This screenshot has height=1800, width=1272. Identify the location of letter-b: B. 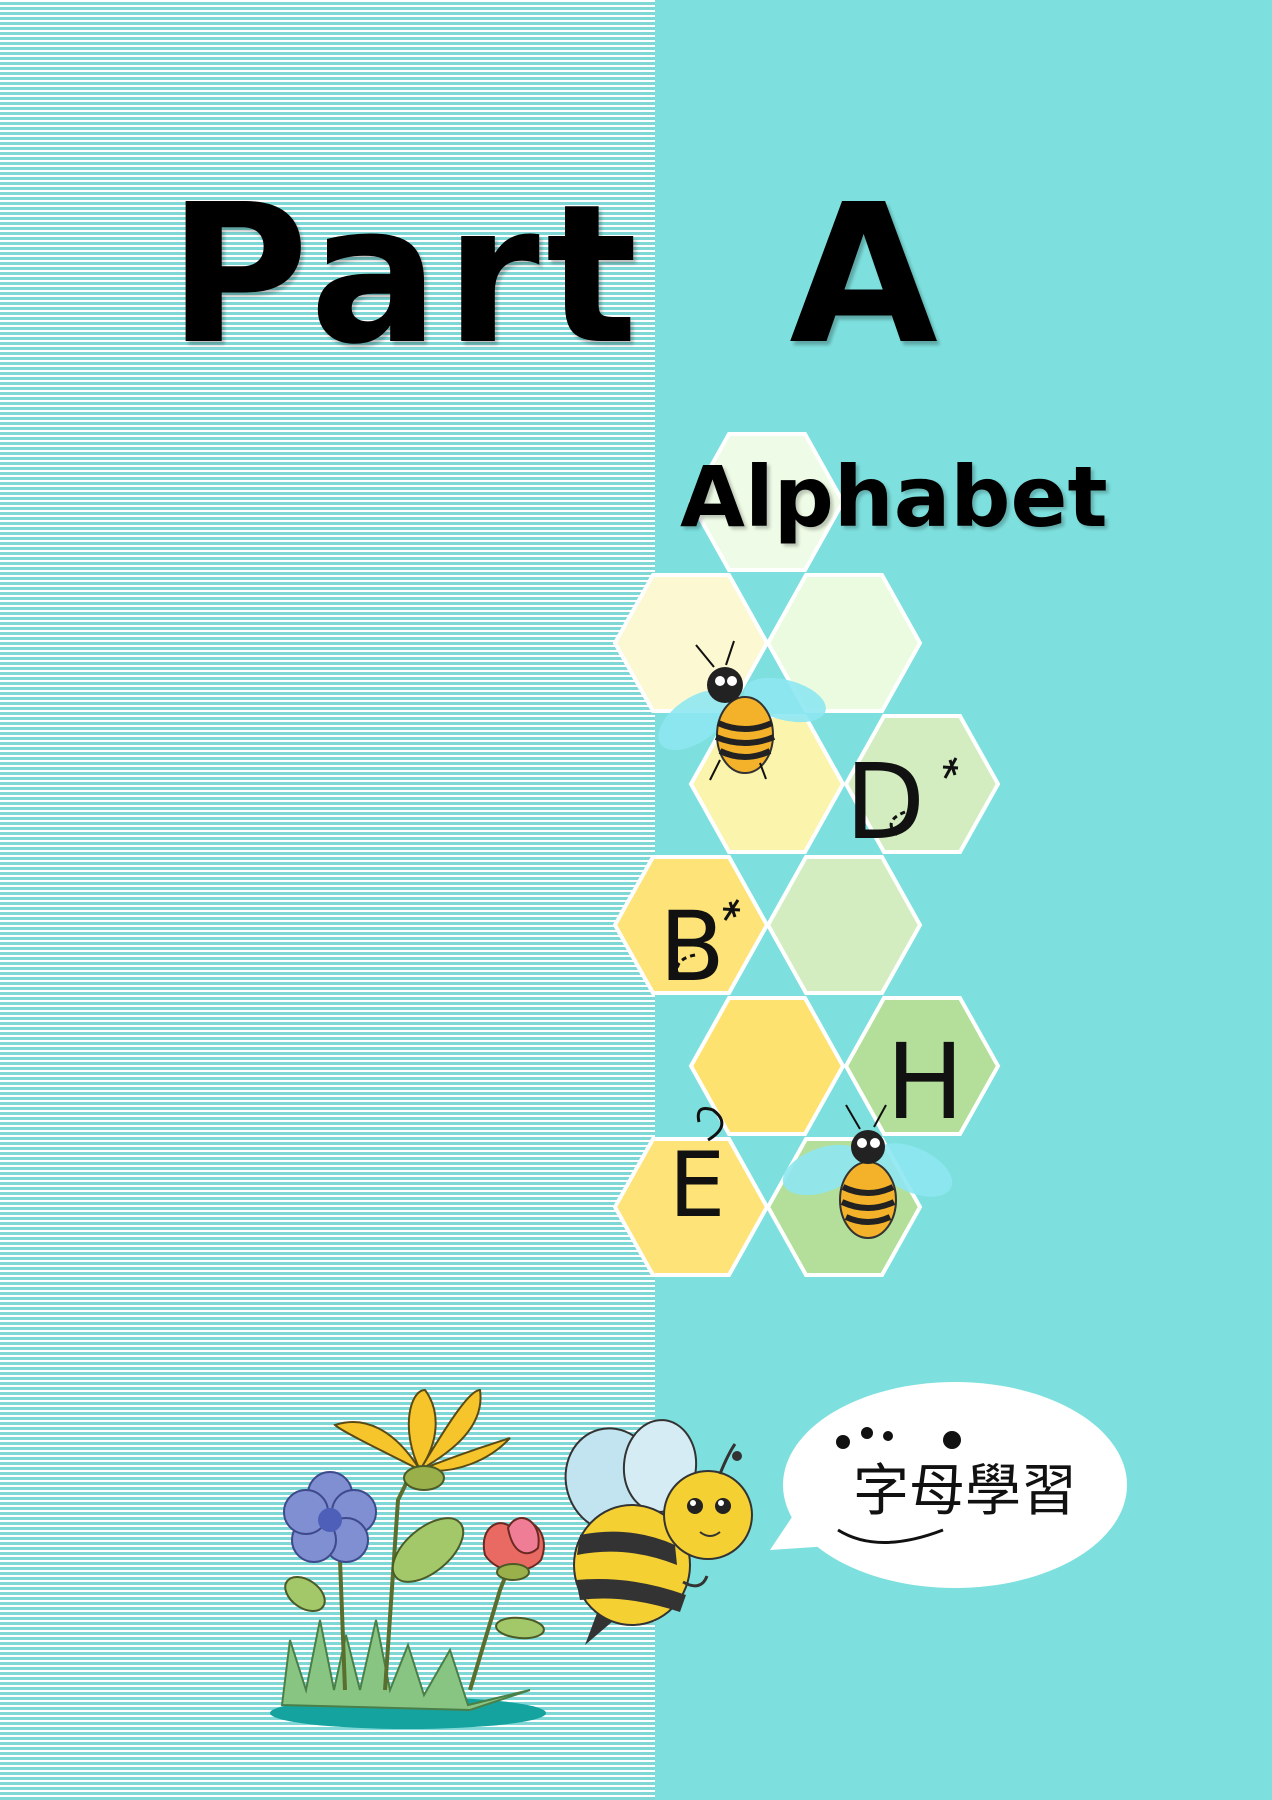
(692, 947).